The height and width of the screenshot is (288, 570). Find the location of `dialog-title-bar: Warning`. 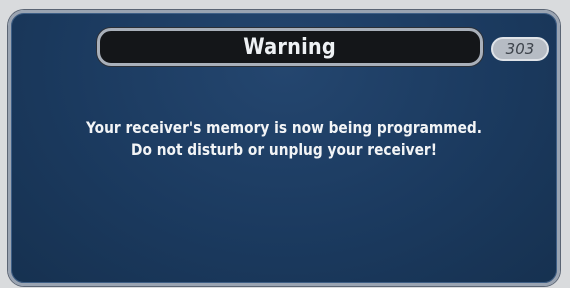

dialog-title-bar: Warning is located at coordinates (290, 47).